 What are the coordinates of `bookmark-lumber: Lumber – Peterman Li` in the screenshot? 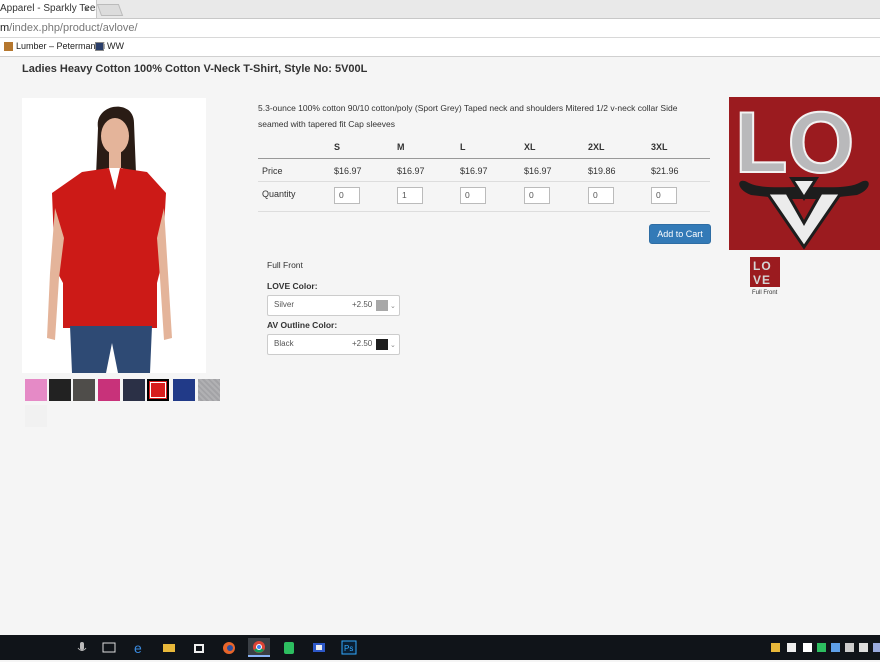 It's located at (54, 46).